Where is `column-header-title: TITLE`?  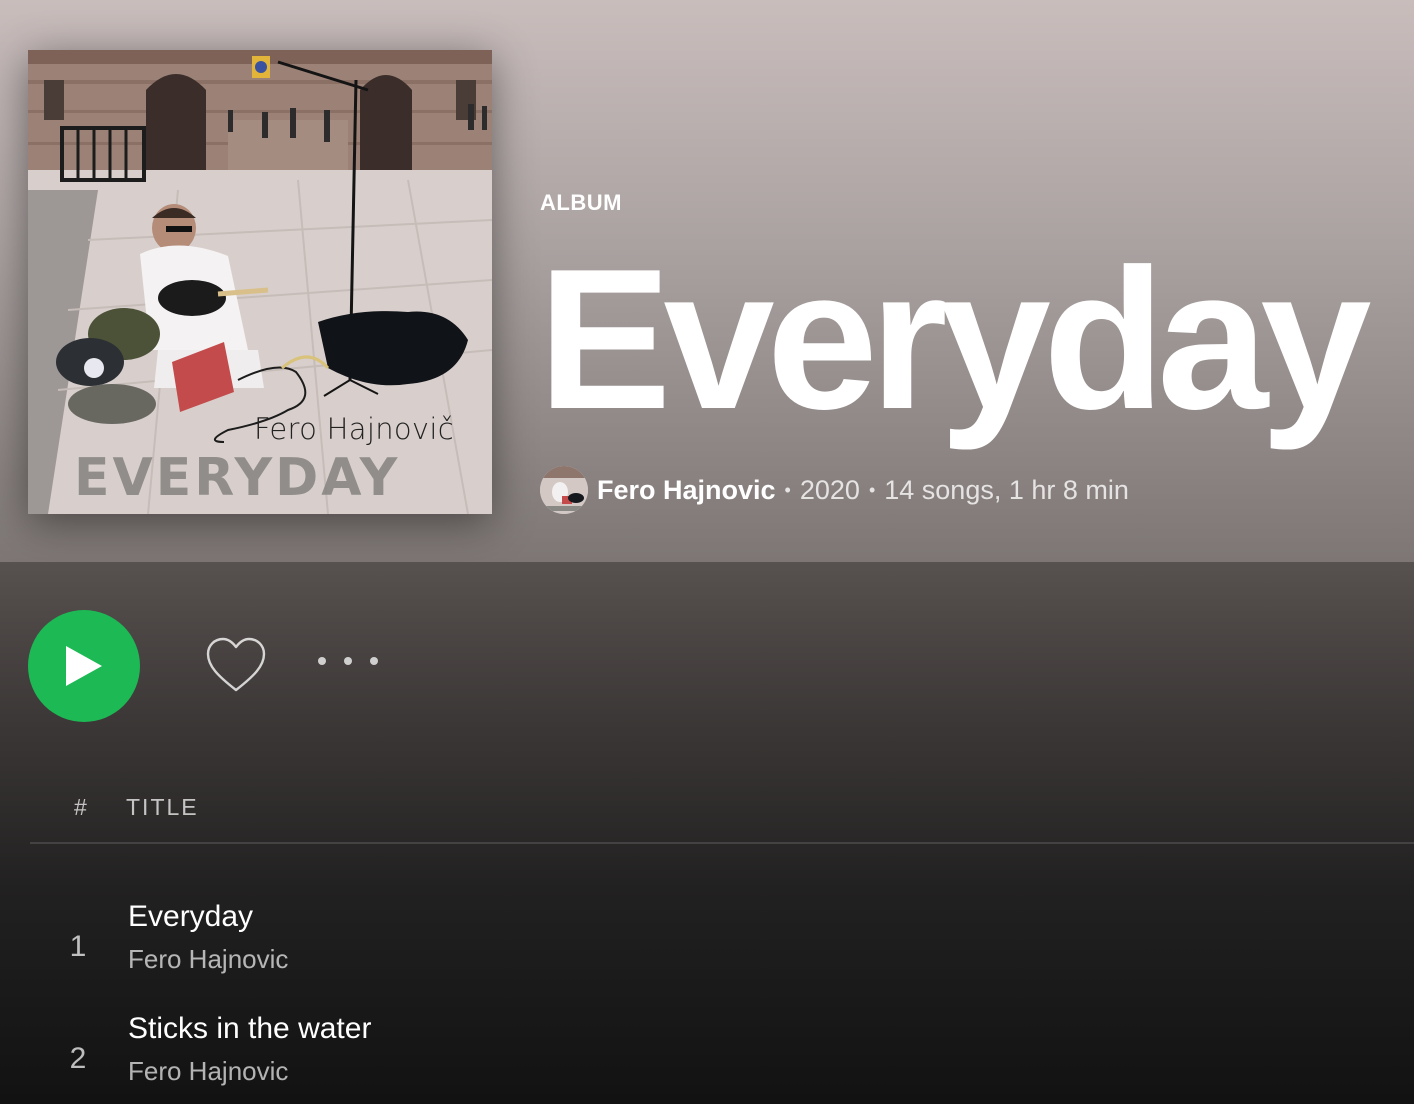 column-header-title: TITLE is located at coordinates (162, 807).